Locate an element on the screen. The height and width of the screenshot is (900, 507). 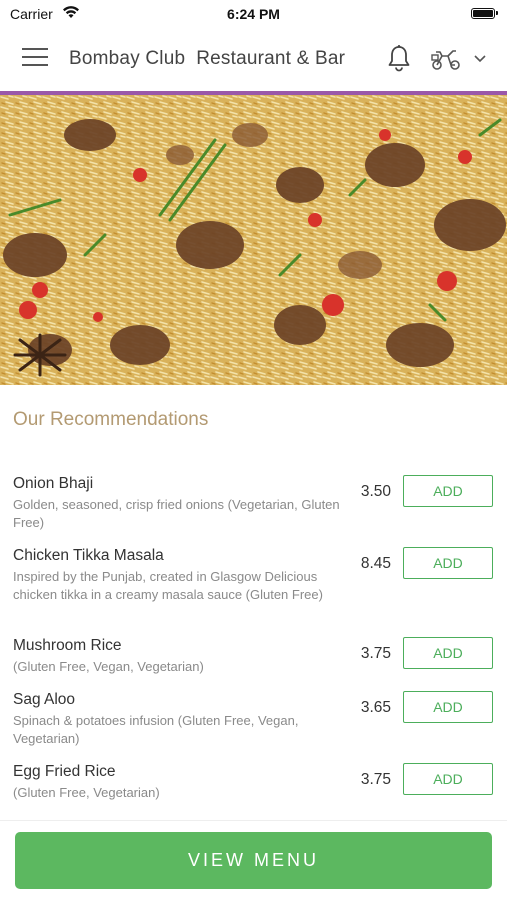
item-price: 3.50 is located at coordinates (375, 491).